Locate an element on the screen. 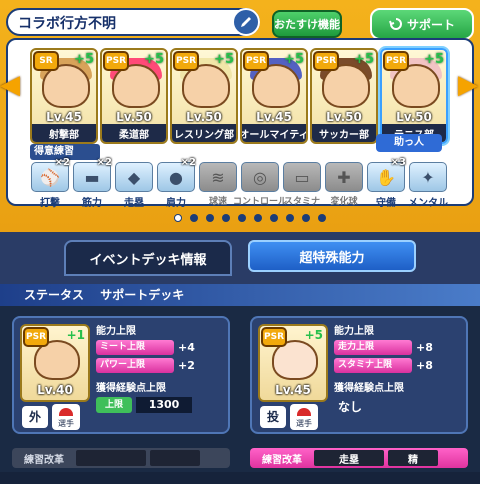 This screenshot has width=480, height=484. practice-item: ▬ ×2 筋力 is located at coordinates (92, 188).